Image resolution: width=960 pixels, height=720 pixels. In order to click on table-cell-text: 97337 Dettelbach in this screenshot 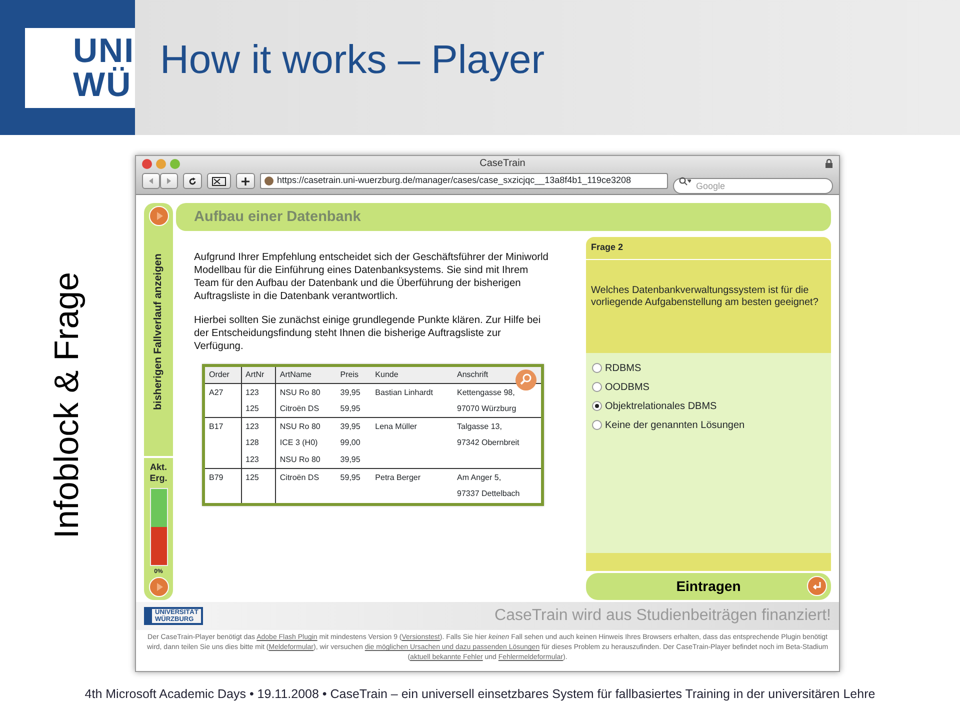, I will do `click(488, 494)`.